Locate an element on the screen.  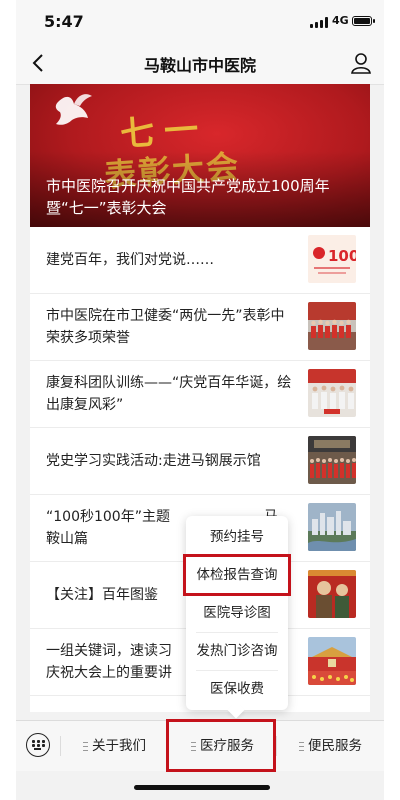
menu-item-hospital-map: 医院导诊图 is located at coordinates (237, 613).